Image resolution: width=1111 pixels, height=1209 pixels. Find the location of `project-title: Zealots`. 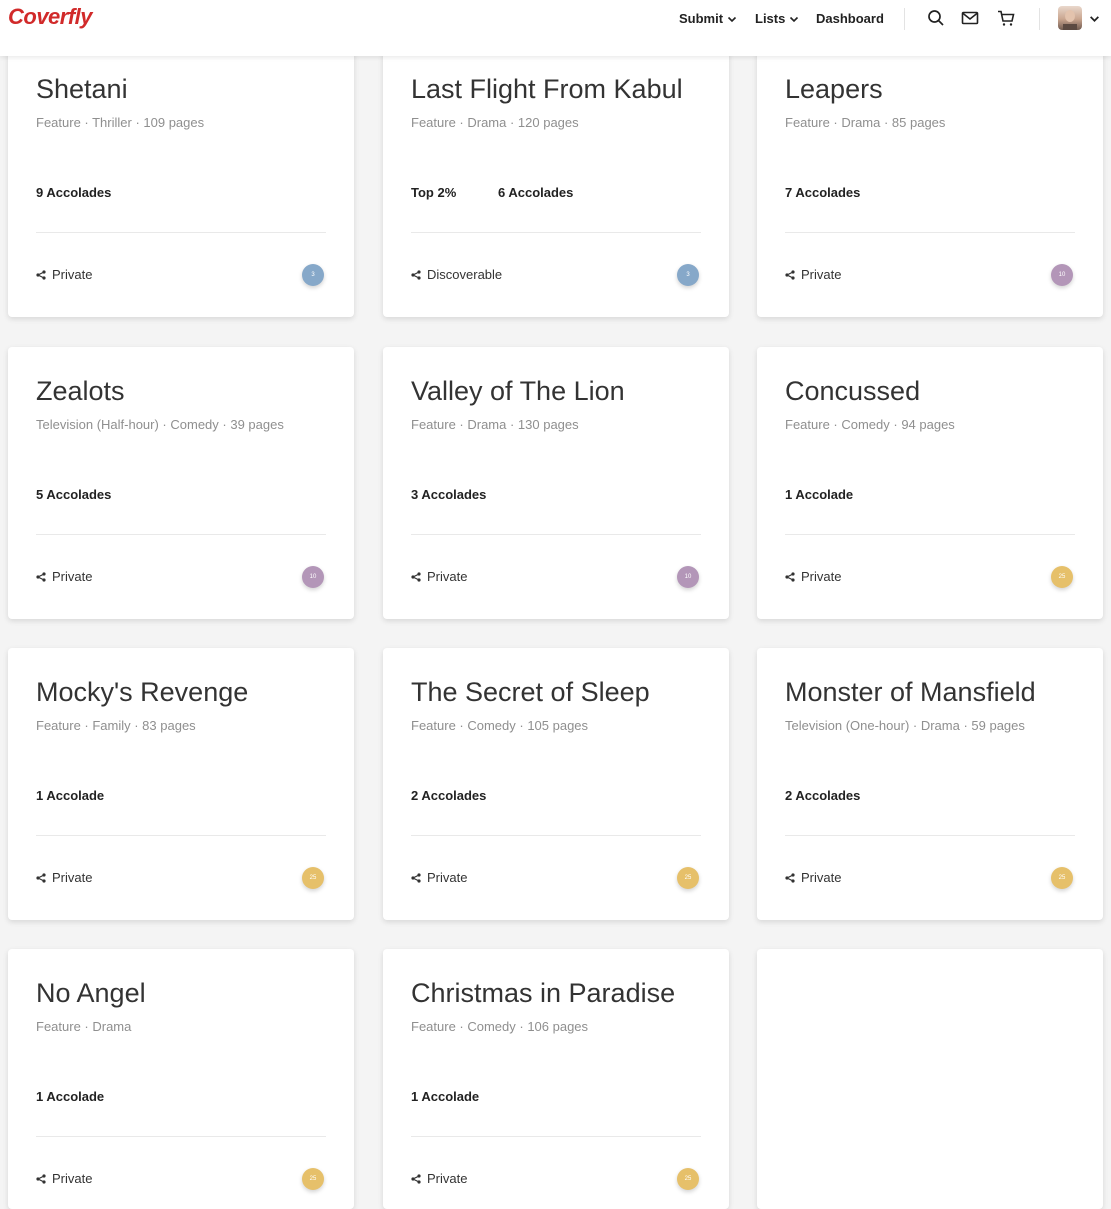

project-title: Zealots is located at coordinates (80, 391).